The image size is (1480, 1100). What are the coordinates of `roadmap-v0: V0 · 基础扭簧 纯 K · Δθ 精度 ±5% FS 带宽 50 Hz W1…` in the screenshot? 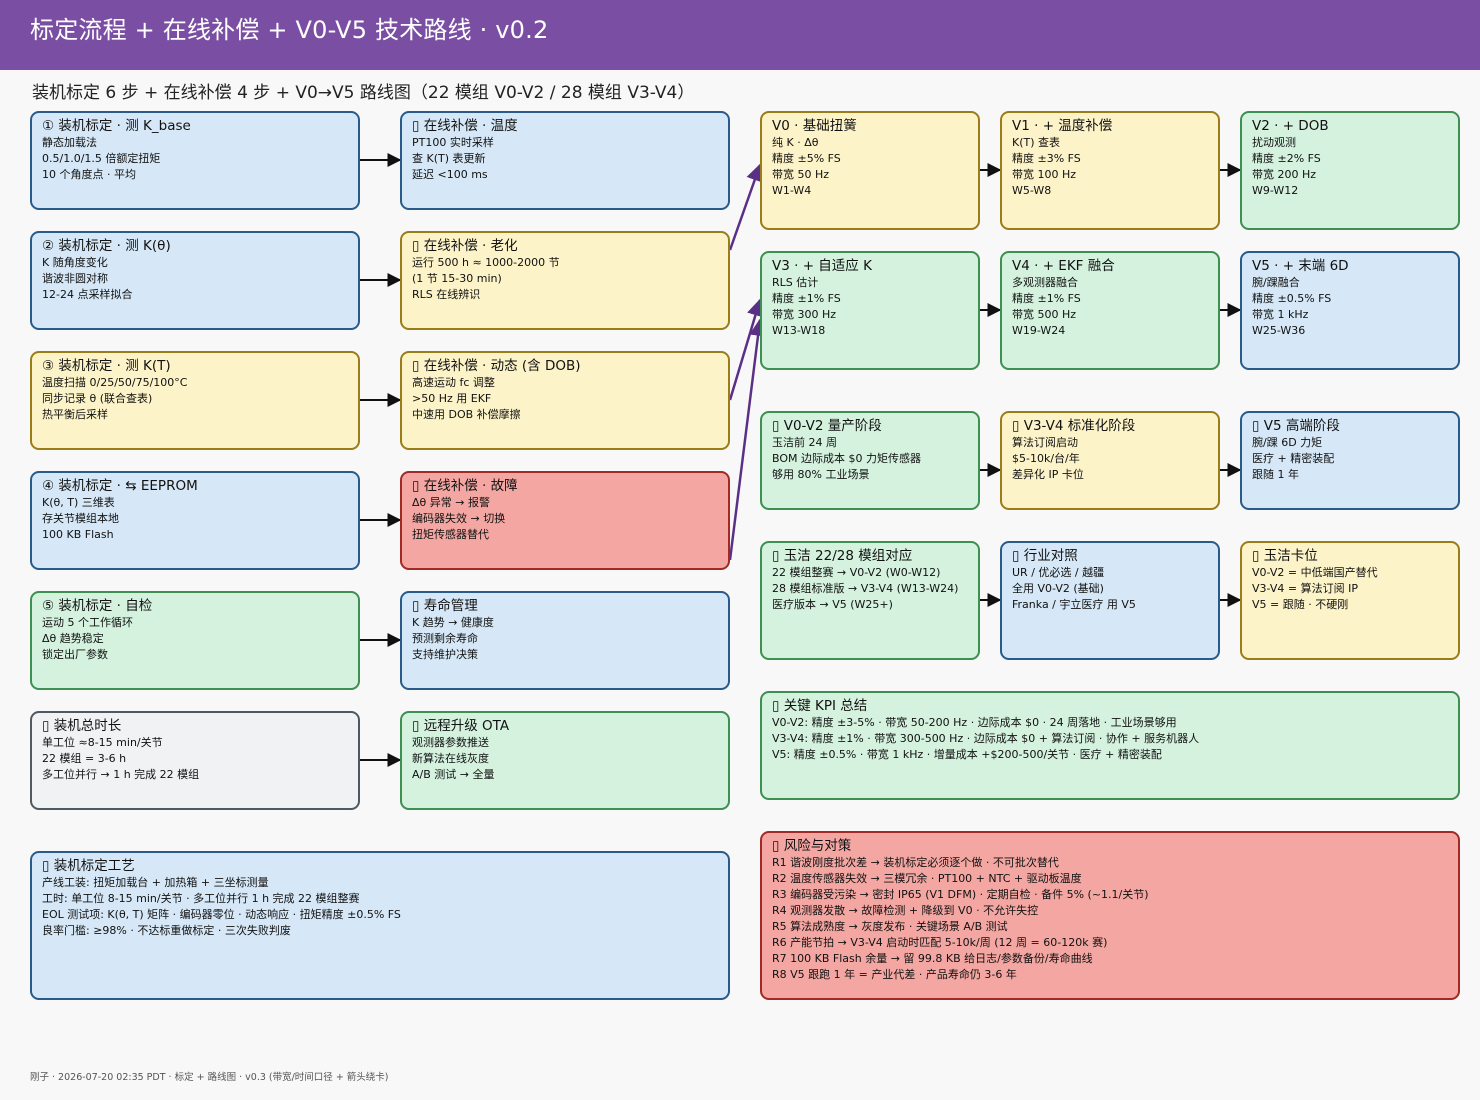 It's located at (870, 170).